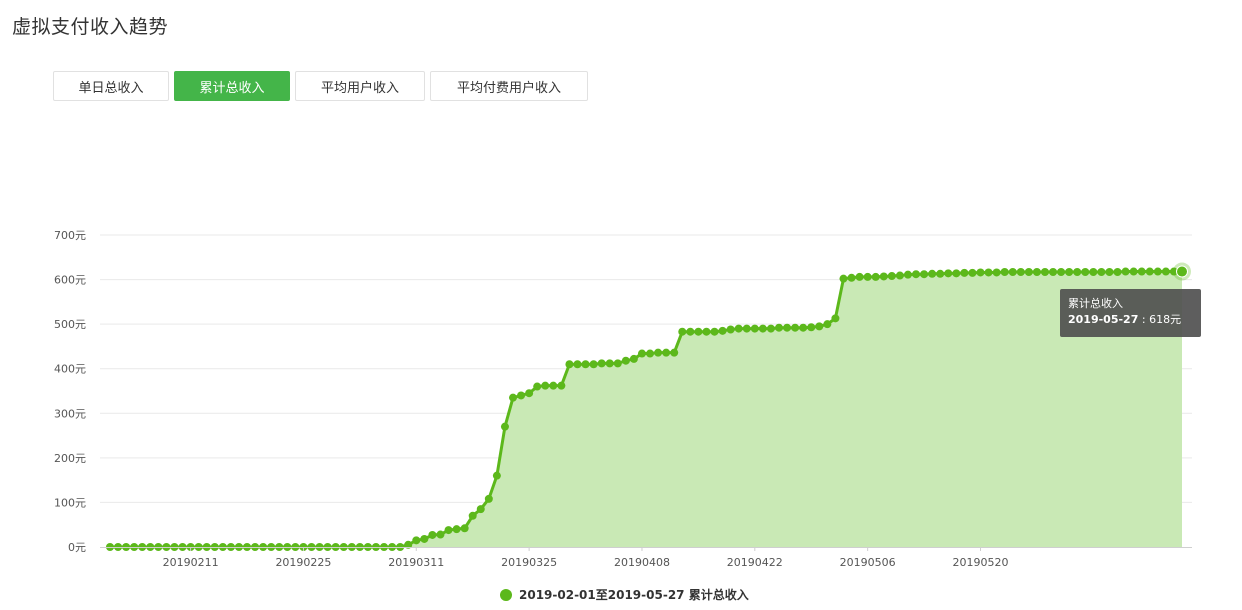  What do you see at coordinates (70, 369) in the screenshot?
I see `y-tick-label: 400元` at bounding box center [70, 369].